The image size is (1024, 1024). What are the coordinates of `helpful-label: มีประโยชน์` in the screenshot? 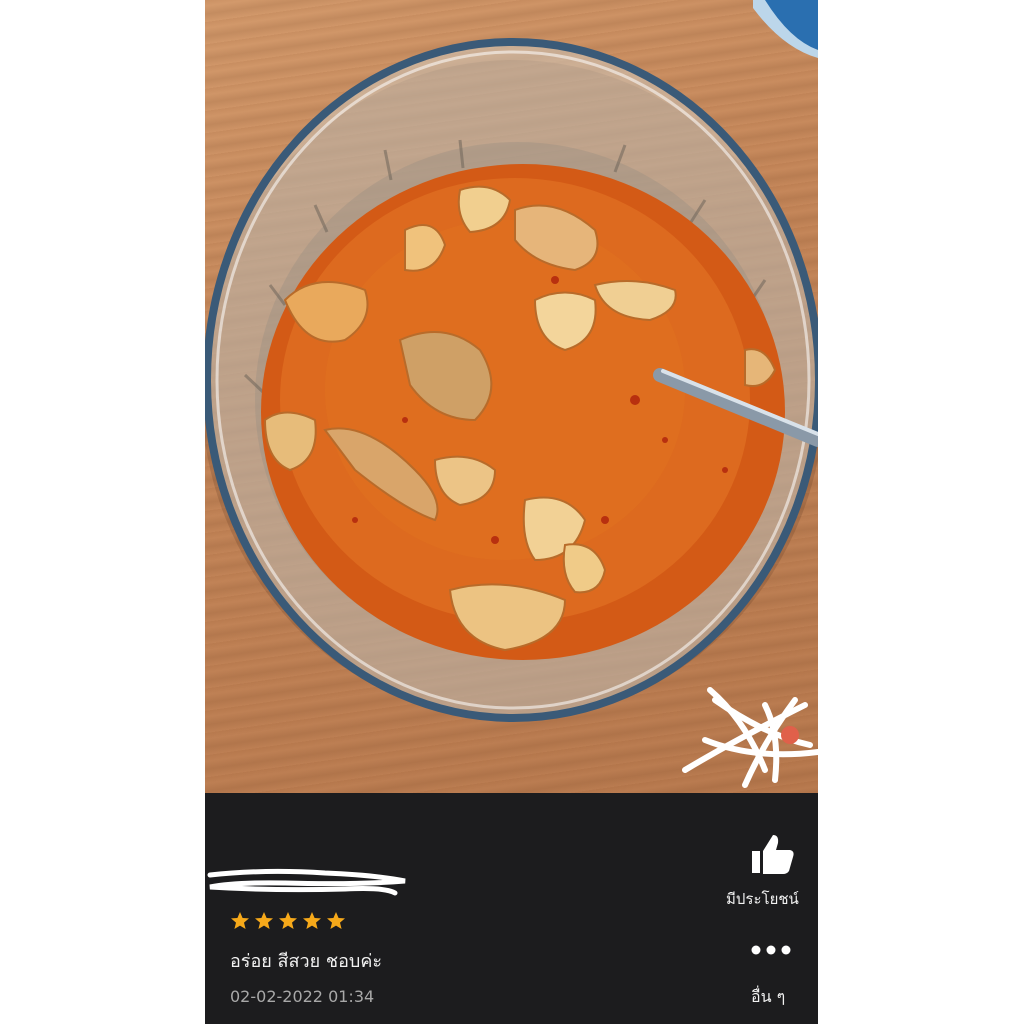 It's located at (762, 899).